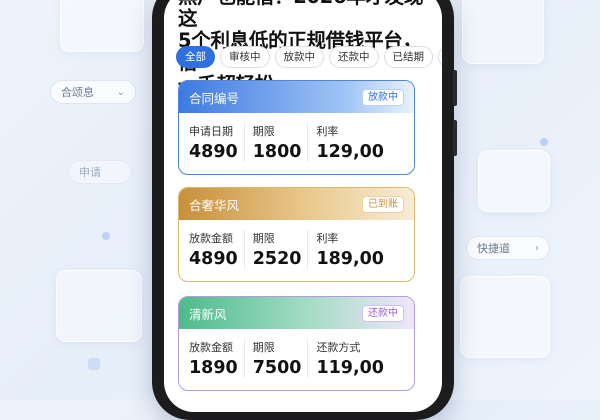 The width and height of the screenshot is (600, 420). Describe the element at coordinates (296, 313) in the screenshot. I see `loan-card-header: 清新风 还款中` at that location.